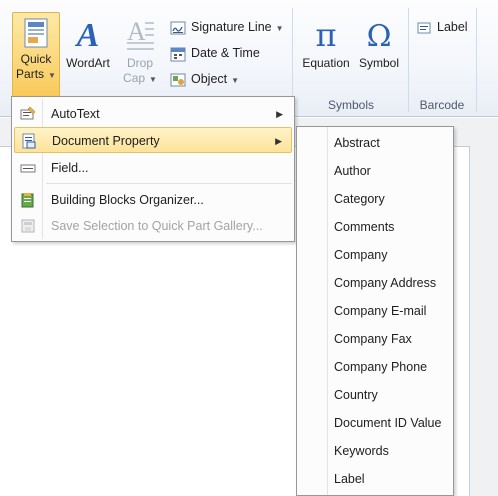 Image resolution: width=498 pixels, height=496 pixels. I want to click on submenu-item-author: Author, so click(352, 171).